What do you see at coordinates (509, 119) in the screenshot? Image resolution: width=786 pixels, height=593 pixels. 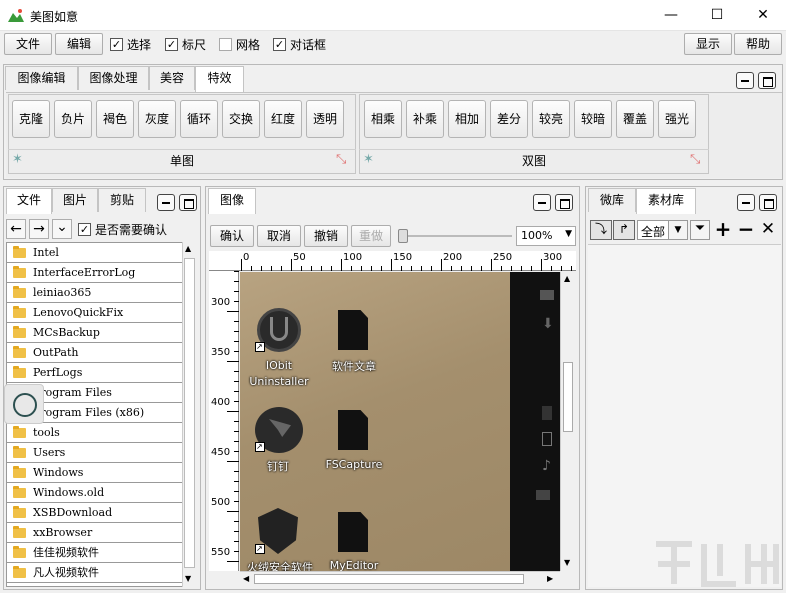 I see `effect-button-difference: 差分` at bounding box center [509, 119].